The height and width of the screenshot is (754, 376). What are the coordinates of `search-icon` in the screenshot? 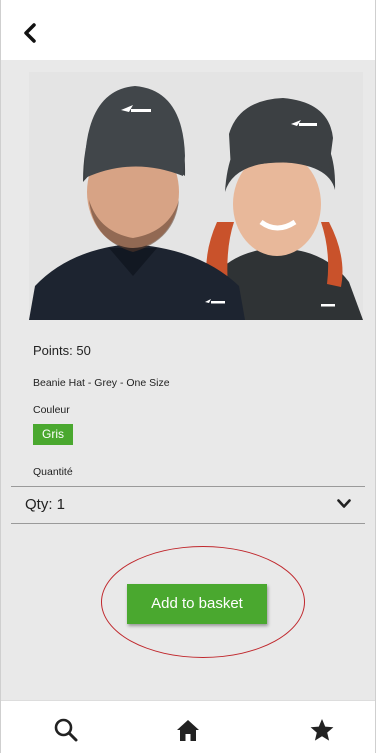 It's located at (66, 730).